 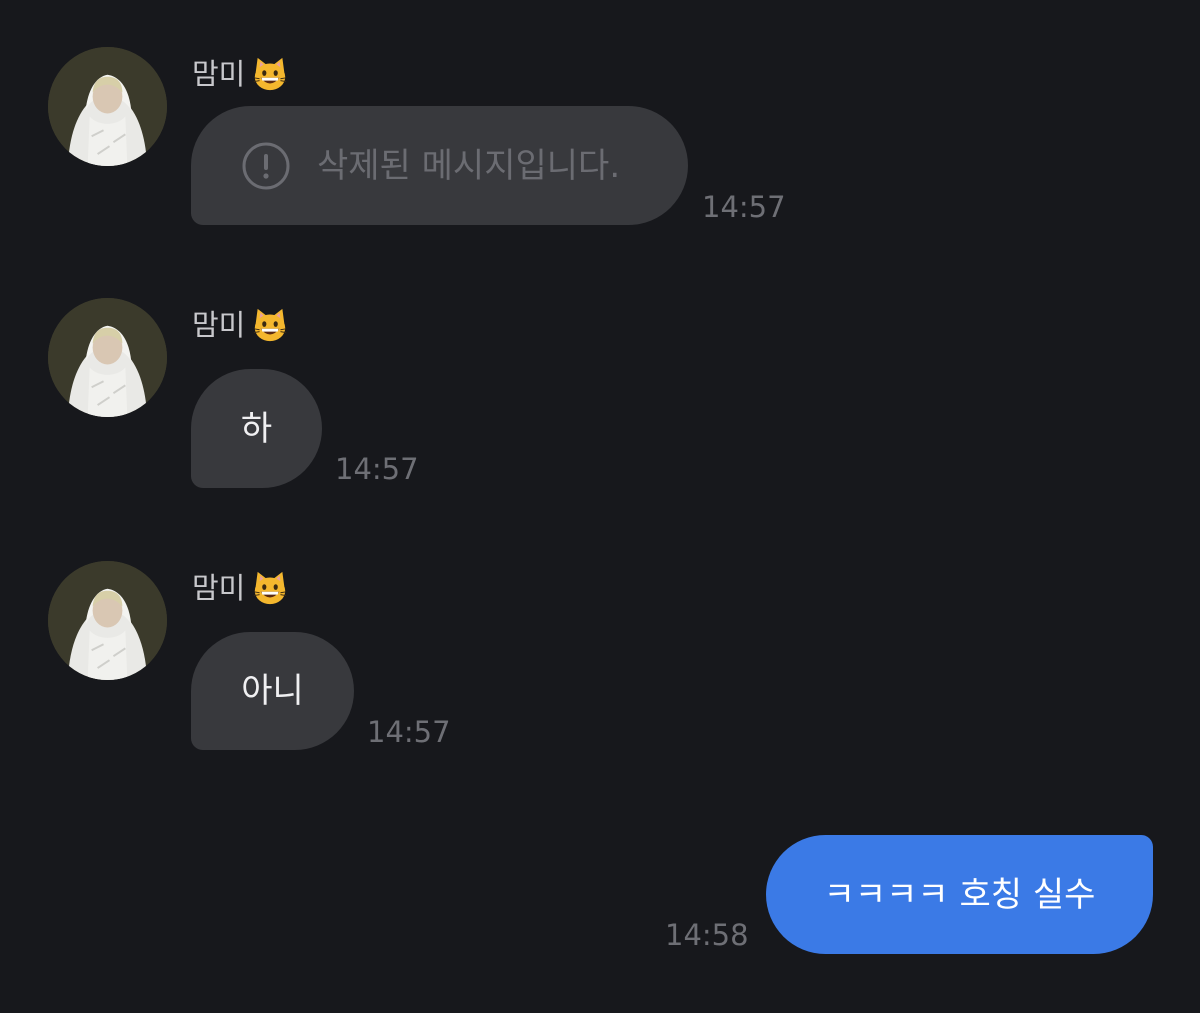 I want to click on message-bubble: 하, so click(x=256, y=428).